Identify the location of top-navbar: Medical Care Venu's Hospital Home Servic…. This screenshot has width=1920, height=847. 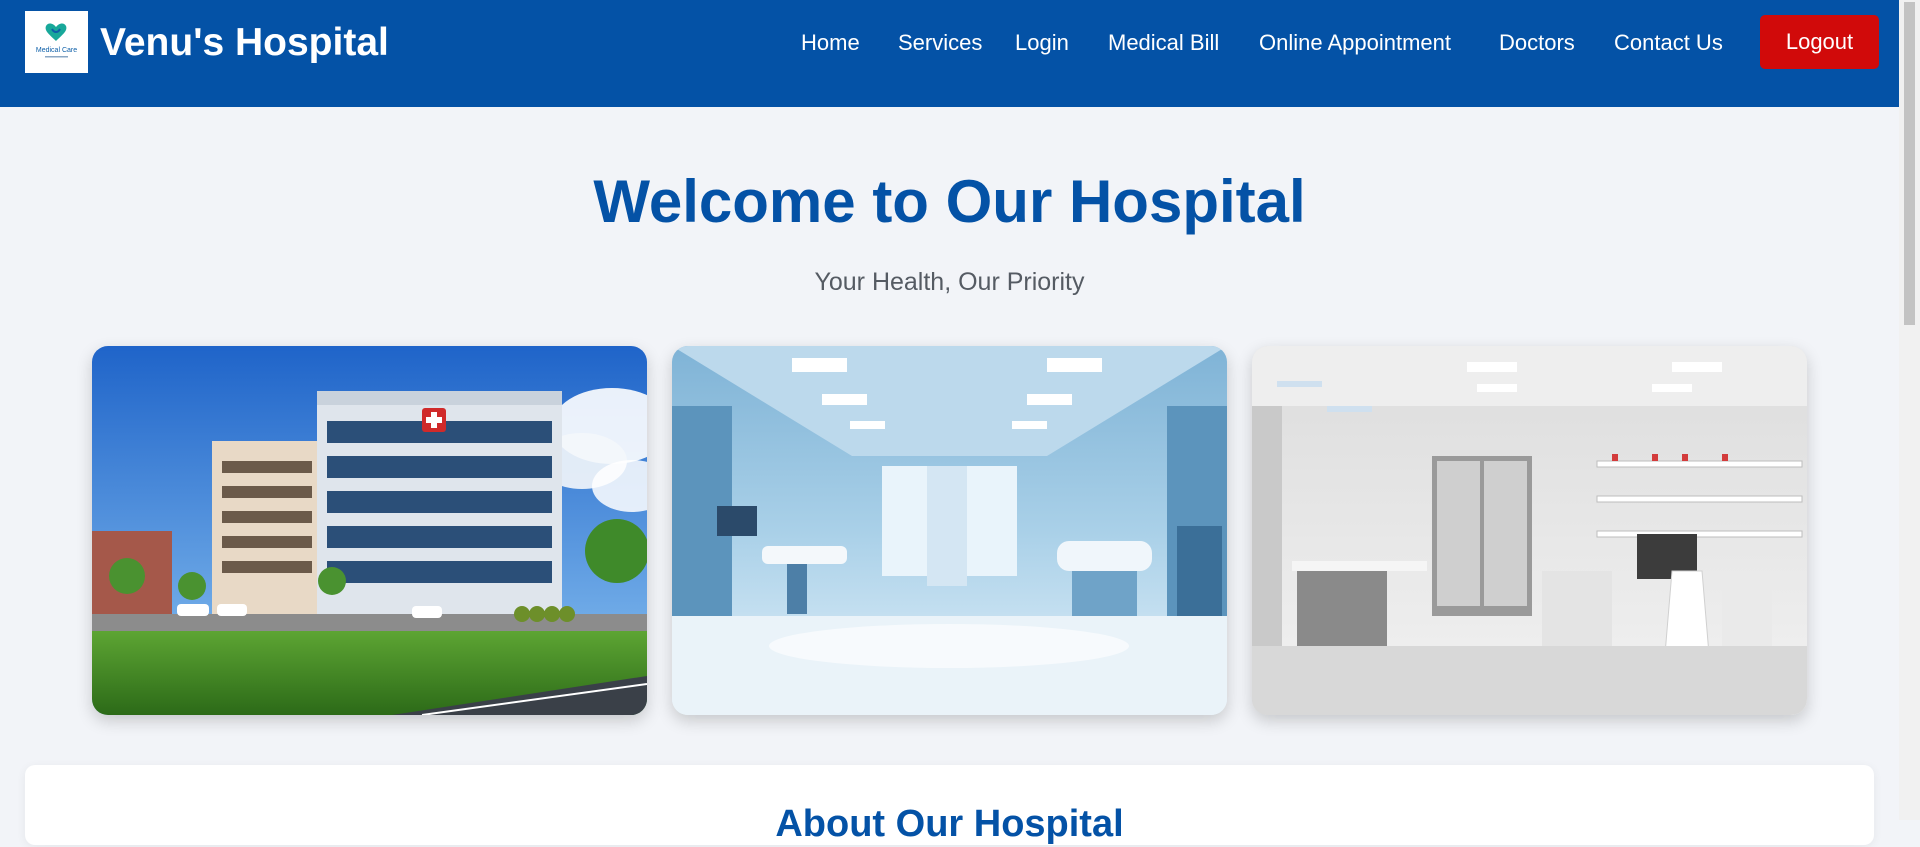
(949, 53).